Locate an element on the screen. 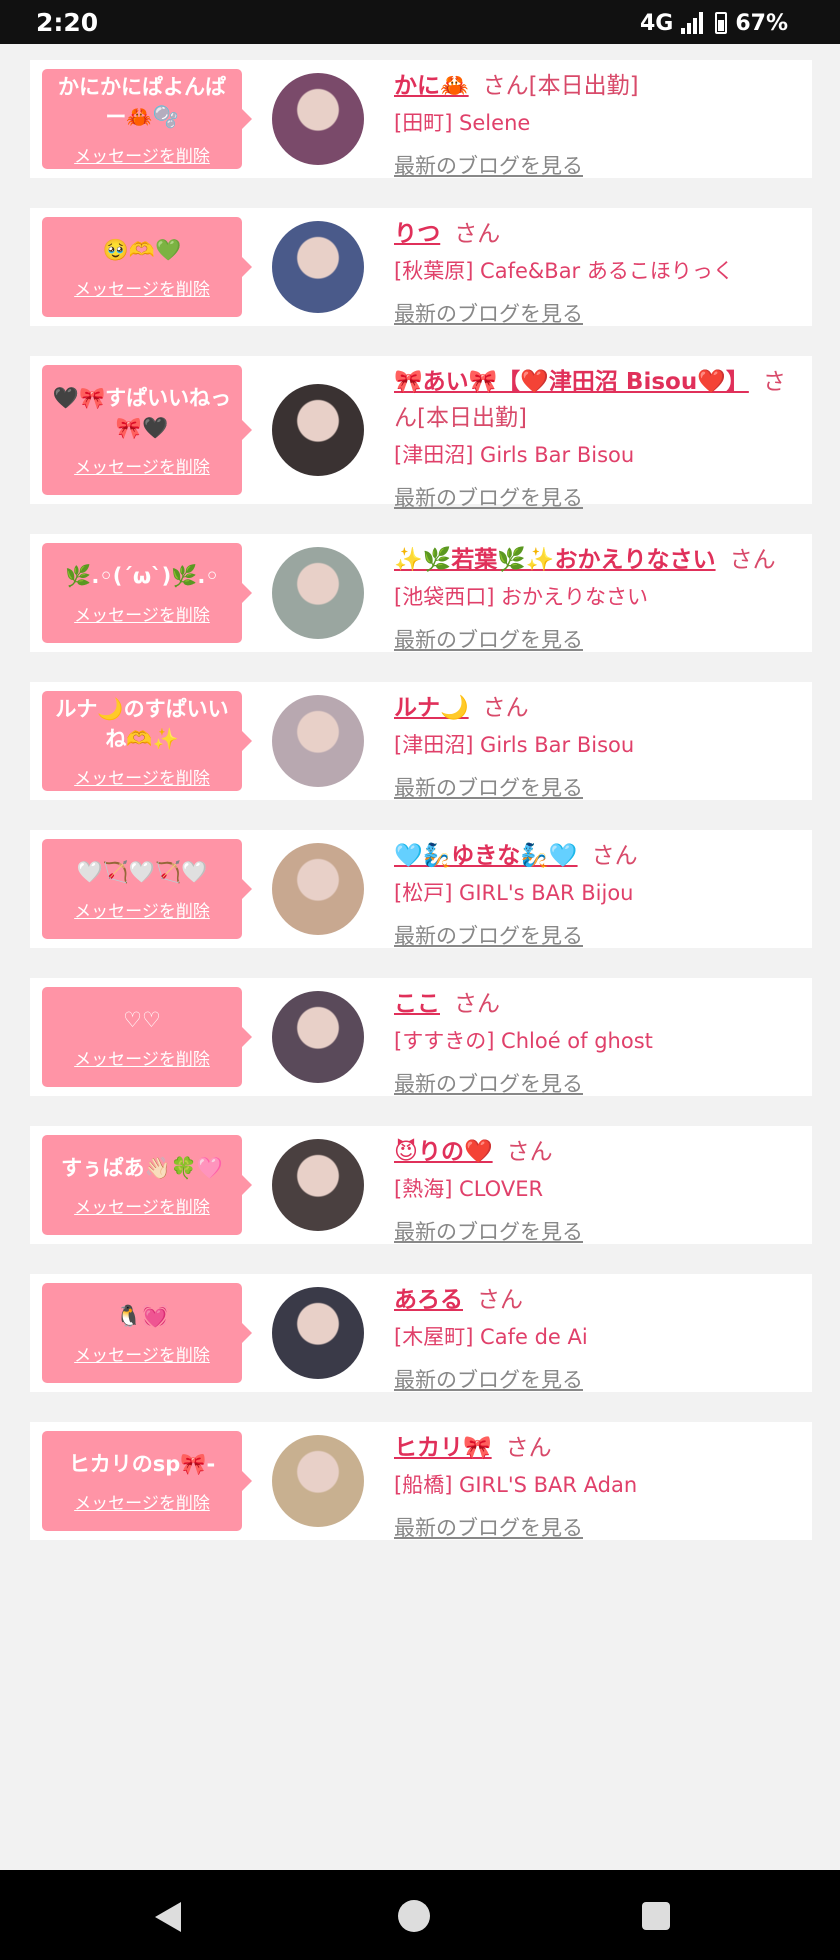  name-line: ヒカリ🎀 さん is located at coordinates (597, 1448).